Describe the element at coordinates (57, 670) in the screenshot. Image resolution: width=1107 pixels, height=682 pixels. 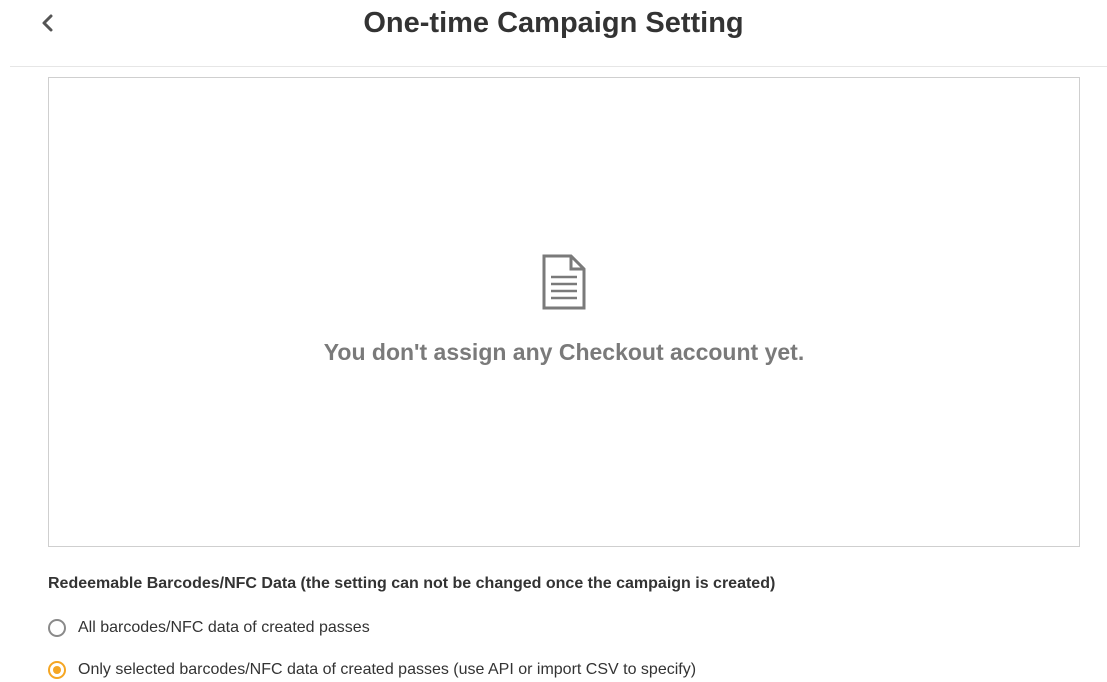
I see `radio-button-checked` at that location.